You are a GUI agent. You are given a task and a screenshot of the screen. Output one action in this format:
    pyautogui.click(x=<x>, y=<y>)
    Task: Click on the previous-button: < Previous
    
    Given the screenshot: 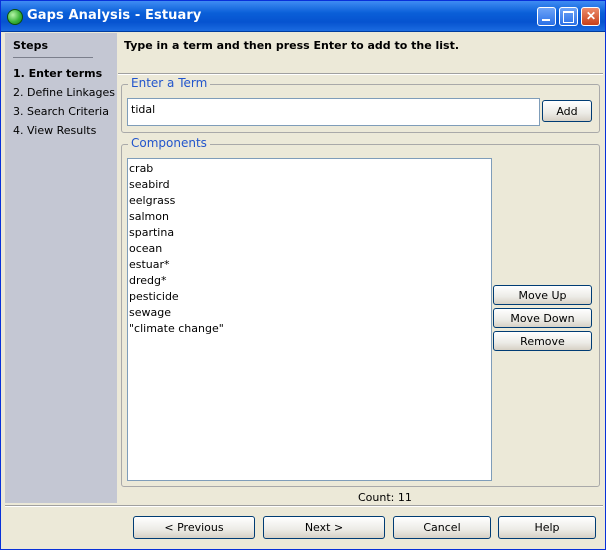 What is the action you would take?
    pyautogui.click(x=194, y=527)
    